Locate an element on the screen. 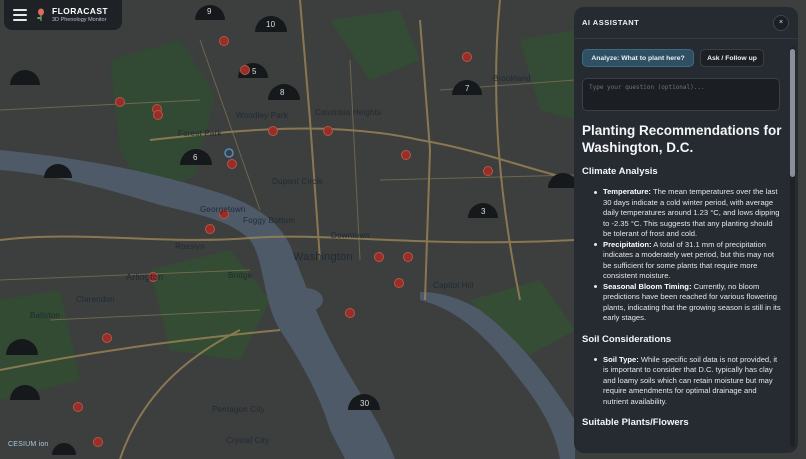  scrollbar-thumb is located at coordinates (792, 113).